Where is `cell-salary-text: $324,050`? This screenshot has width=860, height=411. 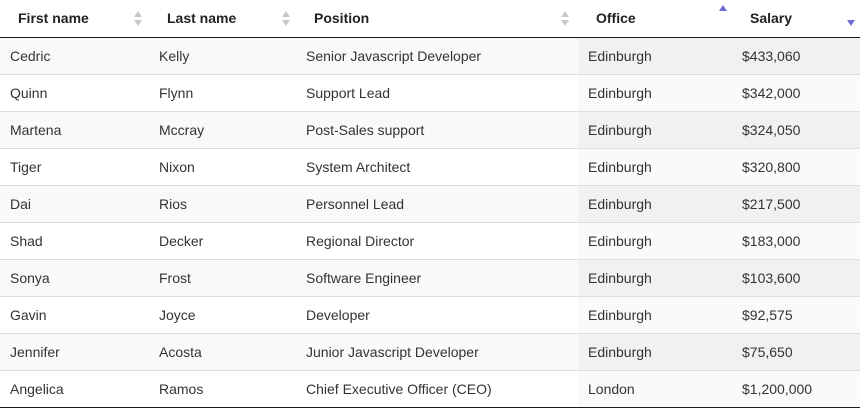
cell-salary-text: $324,050 is located at coordinates (771, 130).